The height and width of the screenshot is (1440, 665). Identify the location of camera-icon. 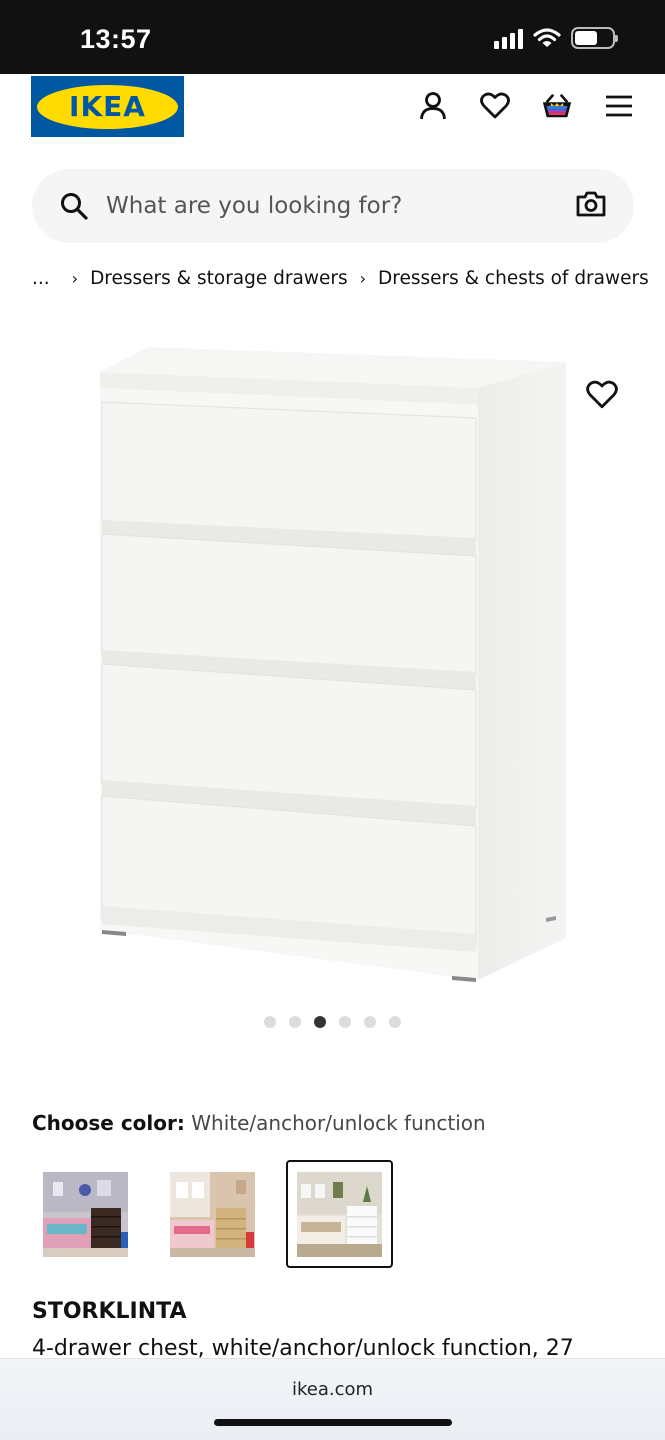
(591, 204).